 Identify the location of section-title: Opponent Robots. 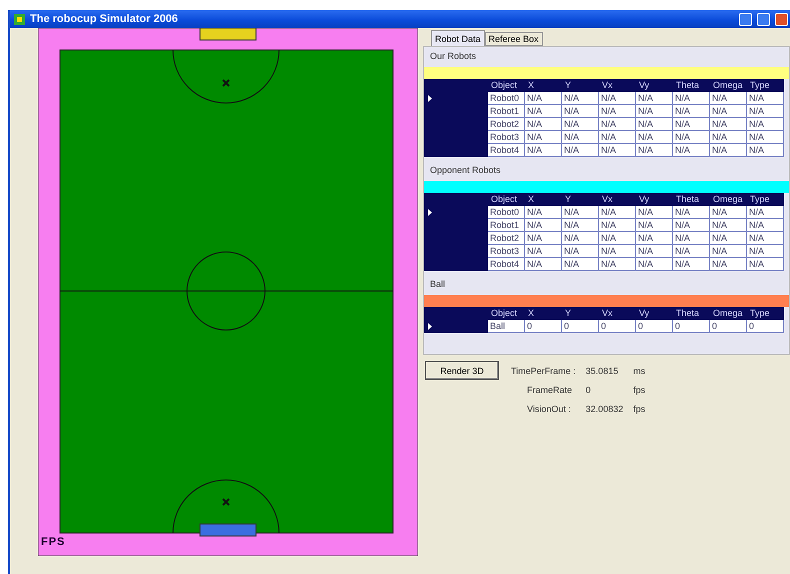
(465, 170).